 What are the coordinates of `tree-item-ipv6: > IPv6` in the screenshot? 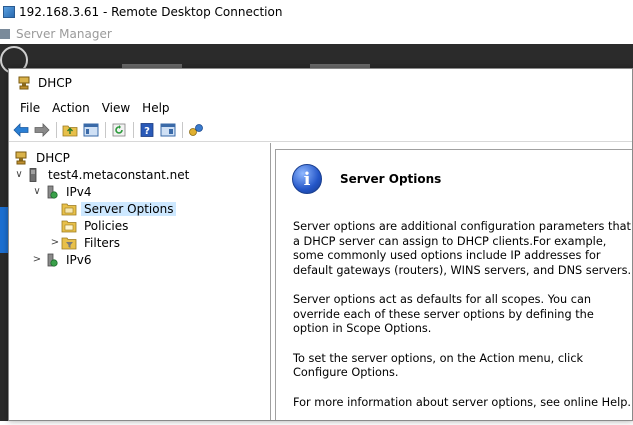 It's located at (139, 259).